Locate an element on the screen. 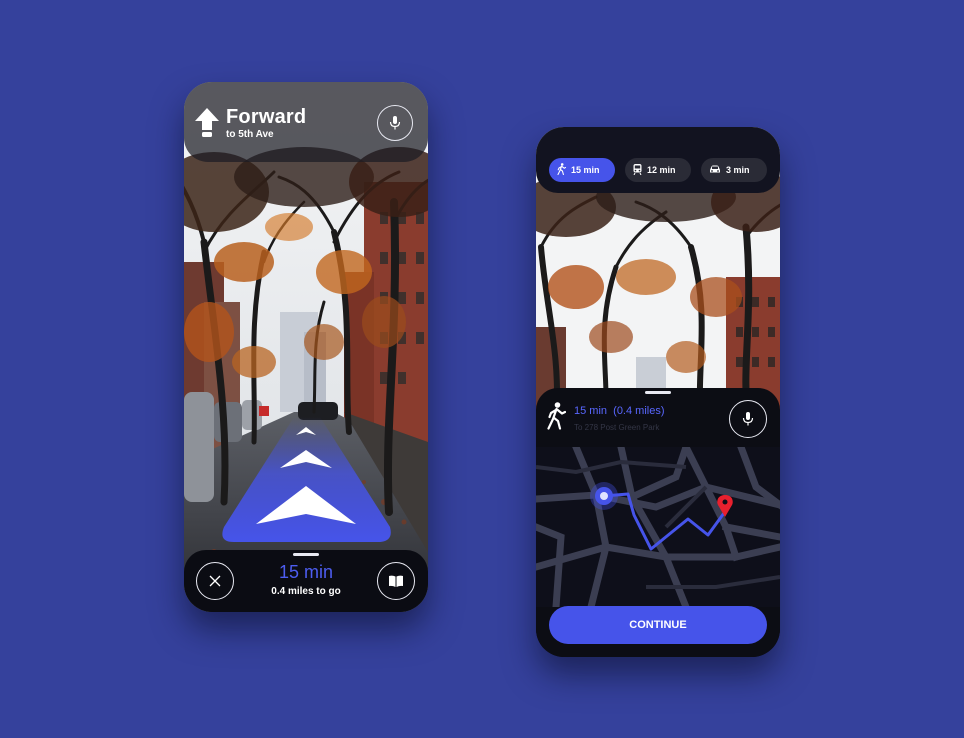 The width and height of the screenshot is (964, 738). direction-title: Forward is located at coordinates (266, 117).